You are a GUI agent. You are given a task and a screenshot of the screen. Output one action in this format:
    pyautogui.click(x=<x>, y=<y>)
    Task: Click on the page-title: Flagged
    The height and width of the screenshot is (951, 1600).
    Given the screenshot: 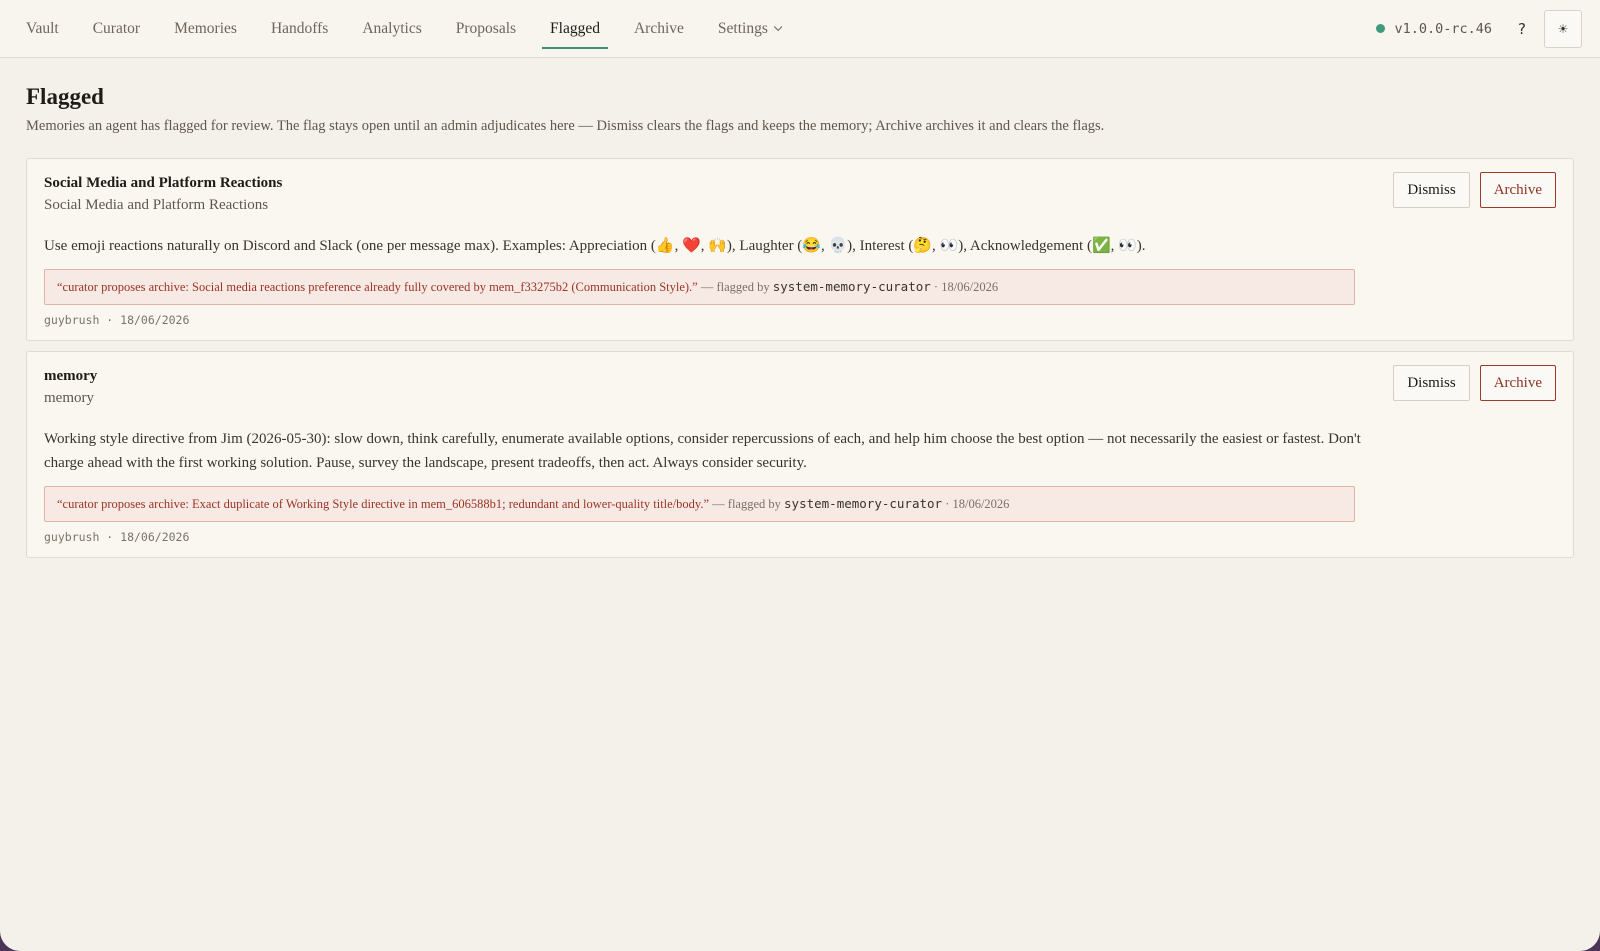 What is the action you would take?
    pyautogui.click(x=65, y=96)
    